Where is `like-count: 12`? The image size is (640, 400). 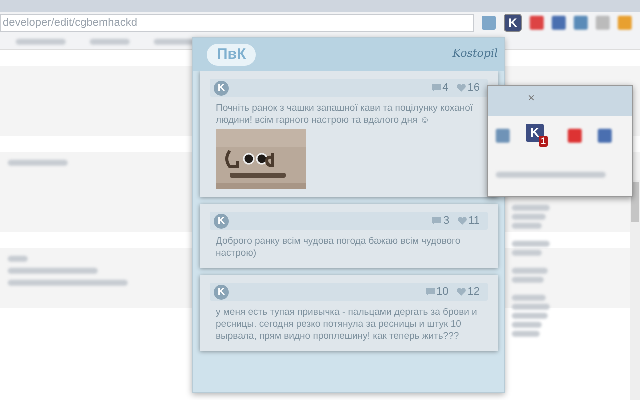 like-count: 12 is located at coordinates (474, 292).